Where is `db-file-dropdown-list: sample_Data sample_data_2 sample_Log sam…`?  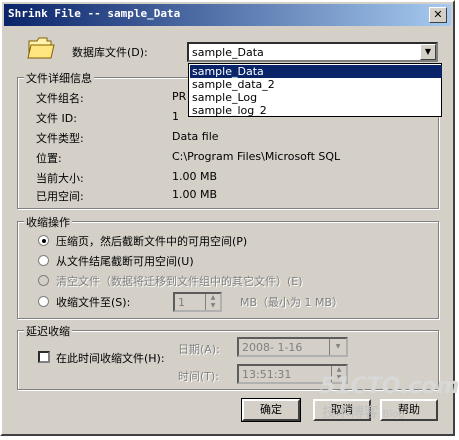 db-file-dropdown-list: sample_Data sample_data_2 sample_Log sam… is located at coordinates (315, 90).